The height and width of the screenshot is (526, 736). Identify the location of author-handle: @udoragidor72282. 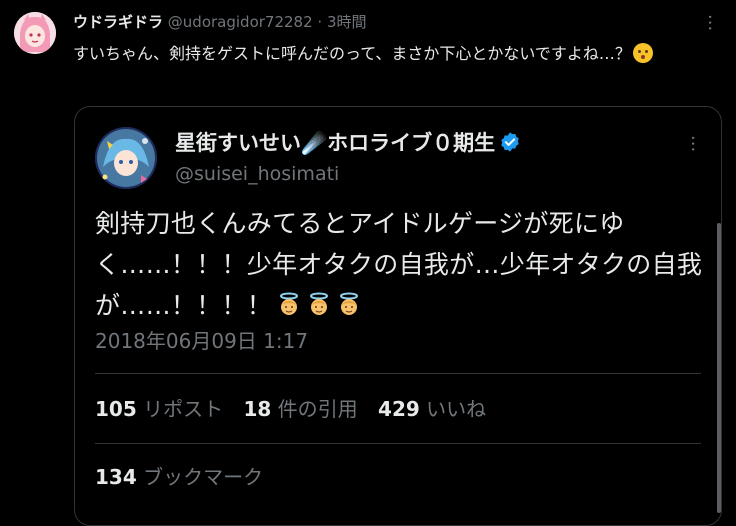
(240, 22).